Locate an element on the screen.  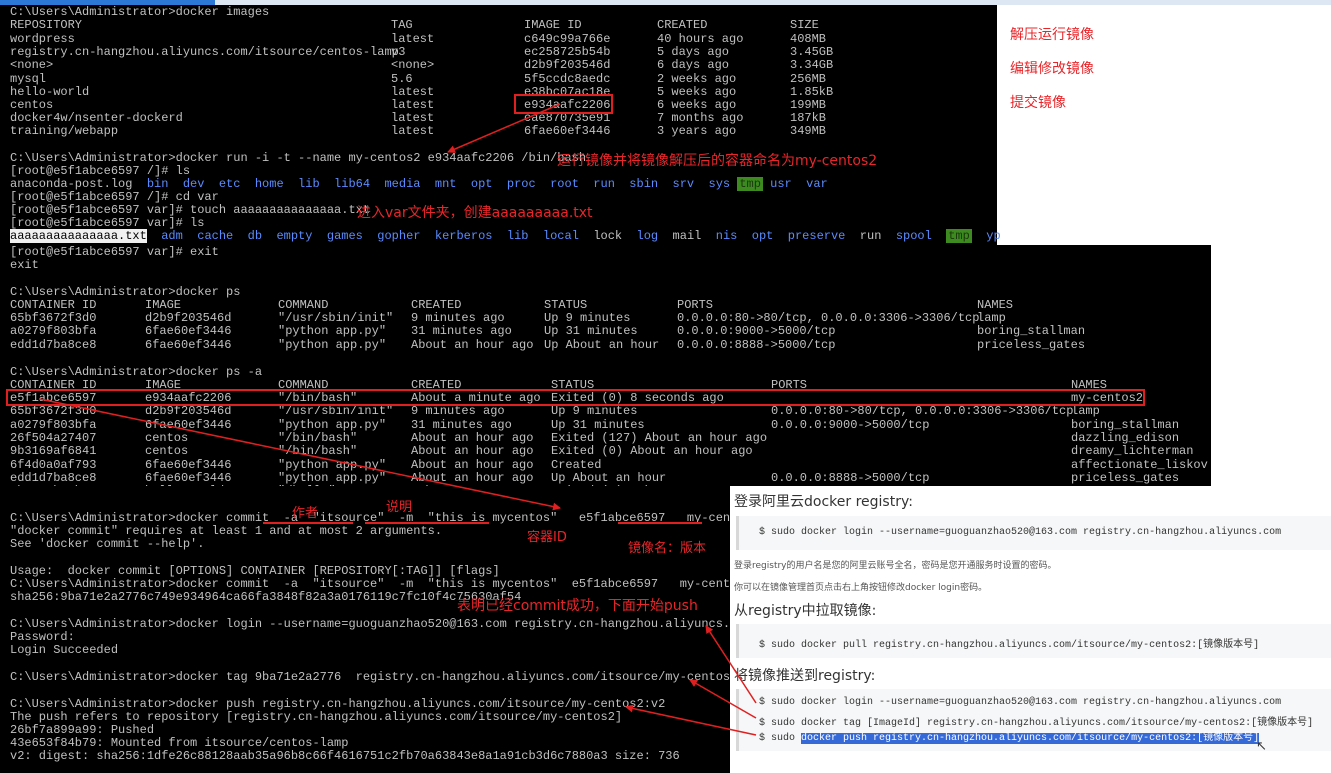
terminal-line: Login Succeeded is located at coordinates (64, 650).